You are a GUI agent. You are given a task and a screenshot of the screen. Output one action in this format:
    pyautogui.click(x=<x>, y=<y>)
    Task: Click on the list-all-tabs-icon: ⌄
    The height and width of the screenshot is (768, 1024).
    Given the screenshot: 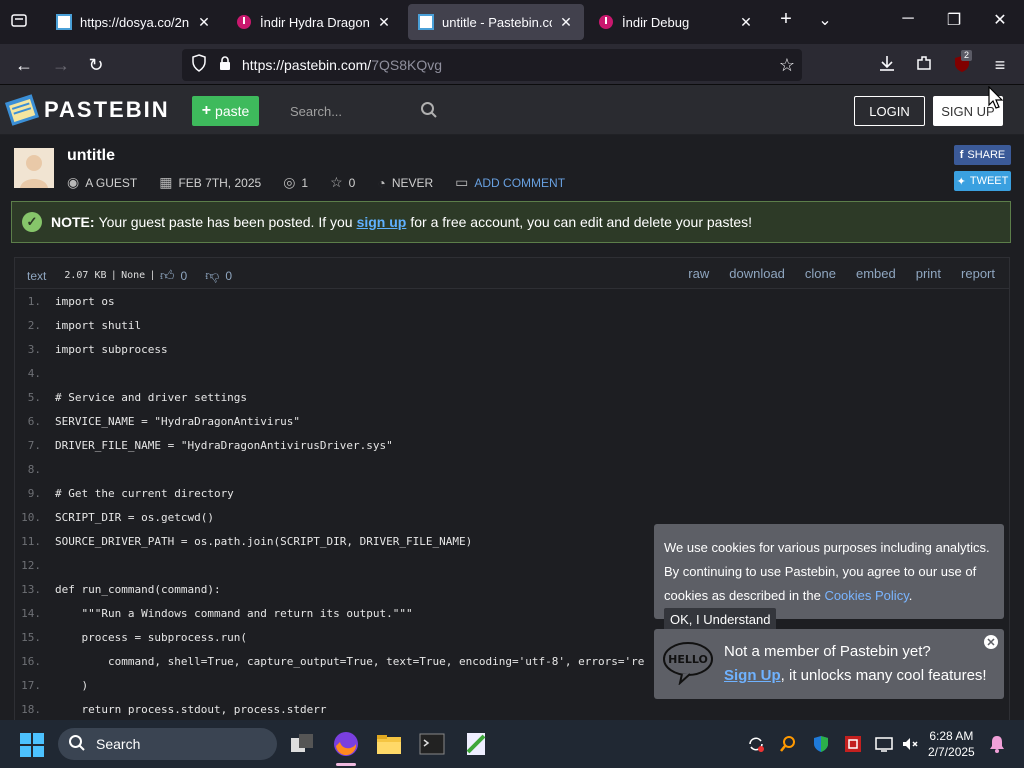 What is the action you would take?
    pyautogui.click(x=825, y=20)
    